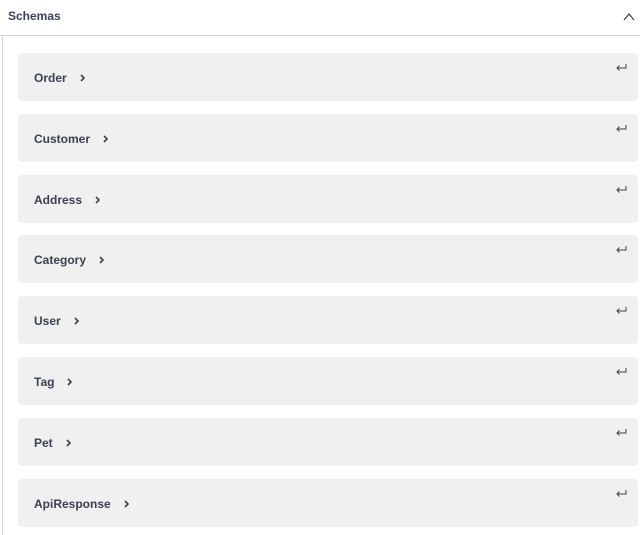 This screenshot has width=640, height=535. I want to click on schema-name-button: Address, so click(68, 200).